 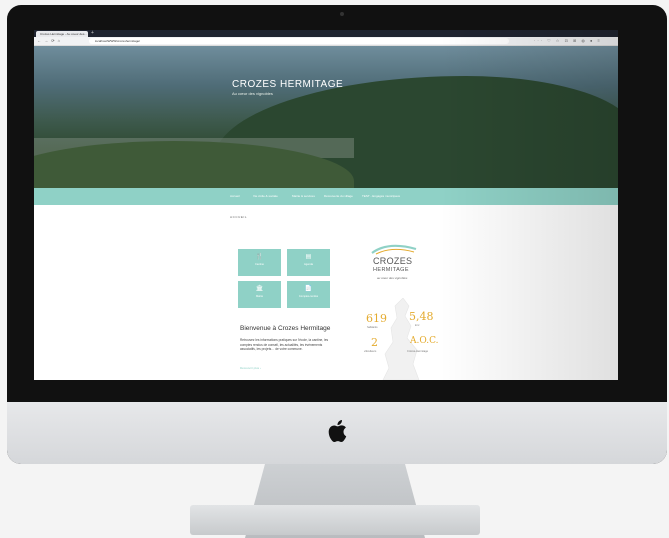 I want to click on stat-value-viticulteurs: 2, so click(x=374, y=342).